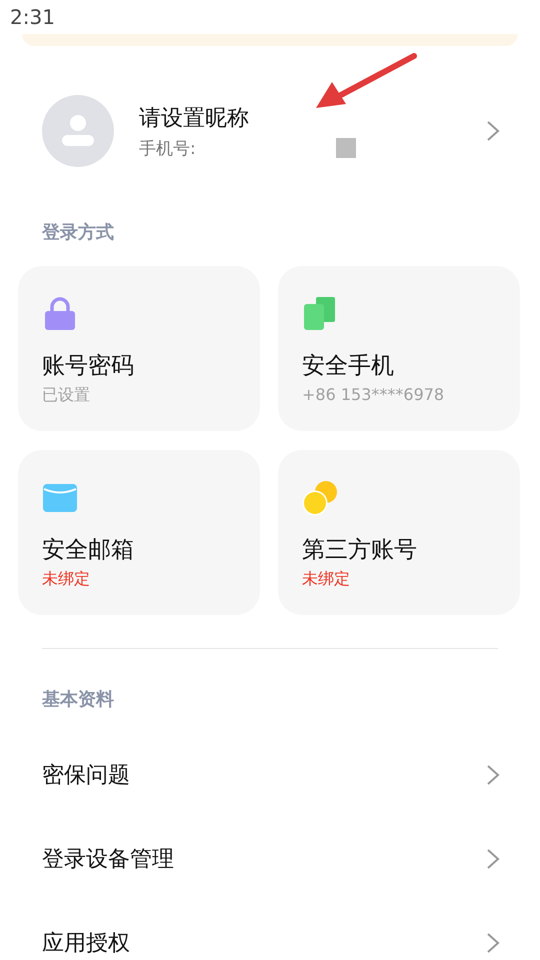  Describe the element at coordinates (139, 532) in the screenshot. I see `login-method-card: 安全邮箱 未绑定` at that location.